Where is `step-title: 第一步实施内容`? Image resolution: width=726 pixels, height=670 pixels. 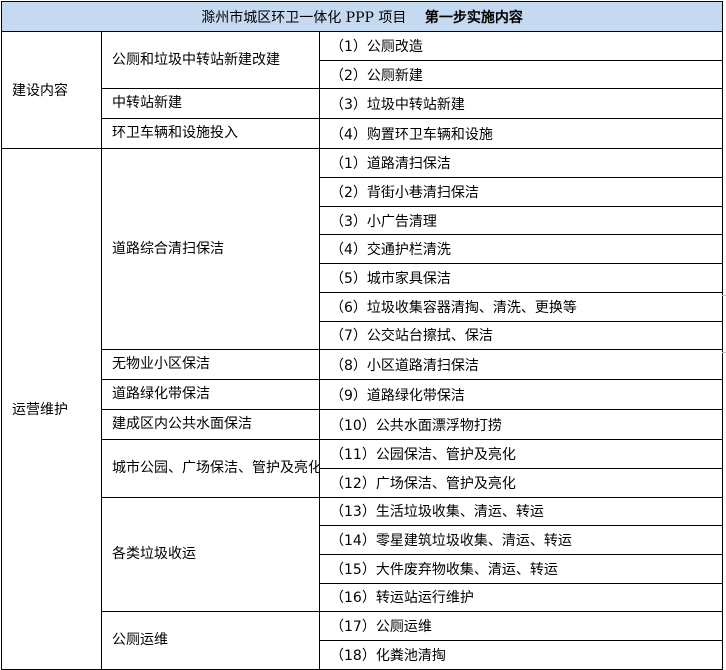 step-title: 第一步实施内容 is located at coordinates (473, 17).